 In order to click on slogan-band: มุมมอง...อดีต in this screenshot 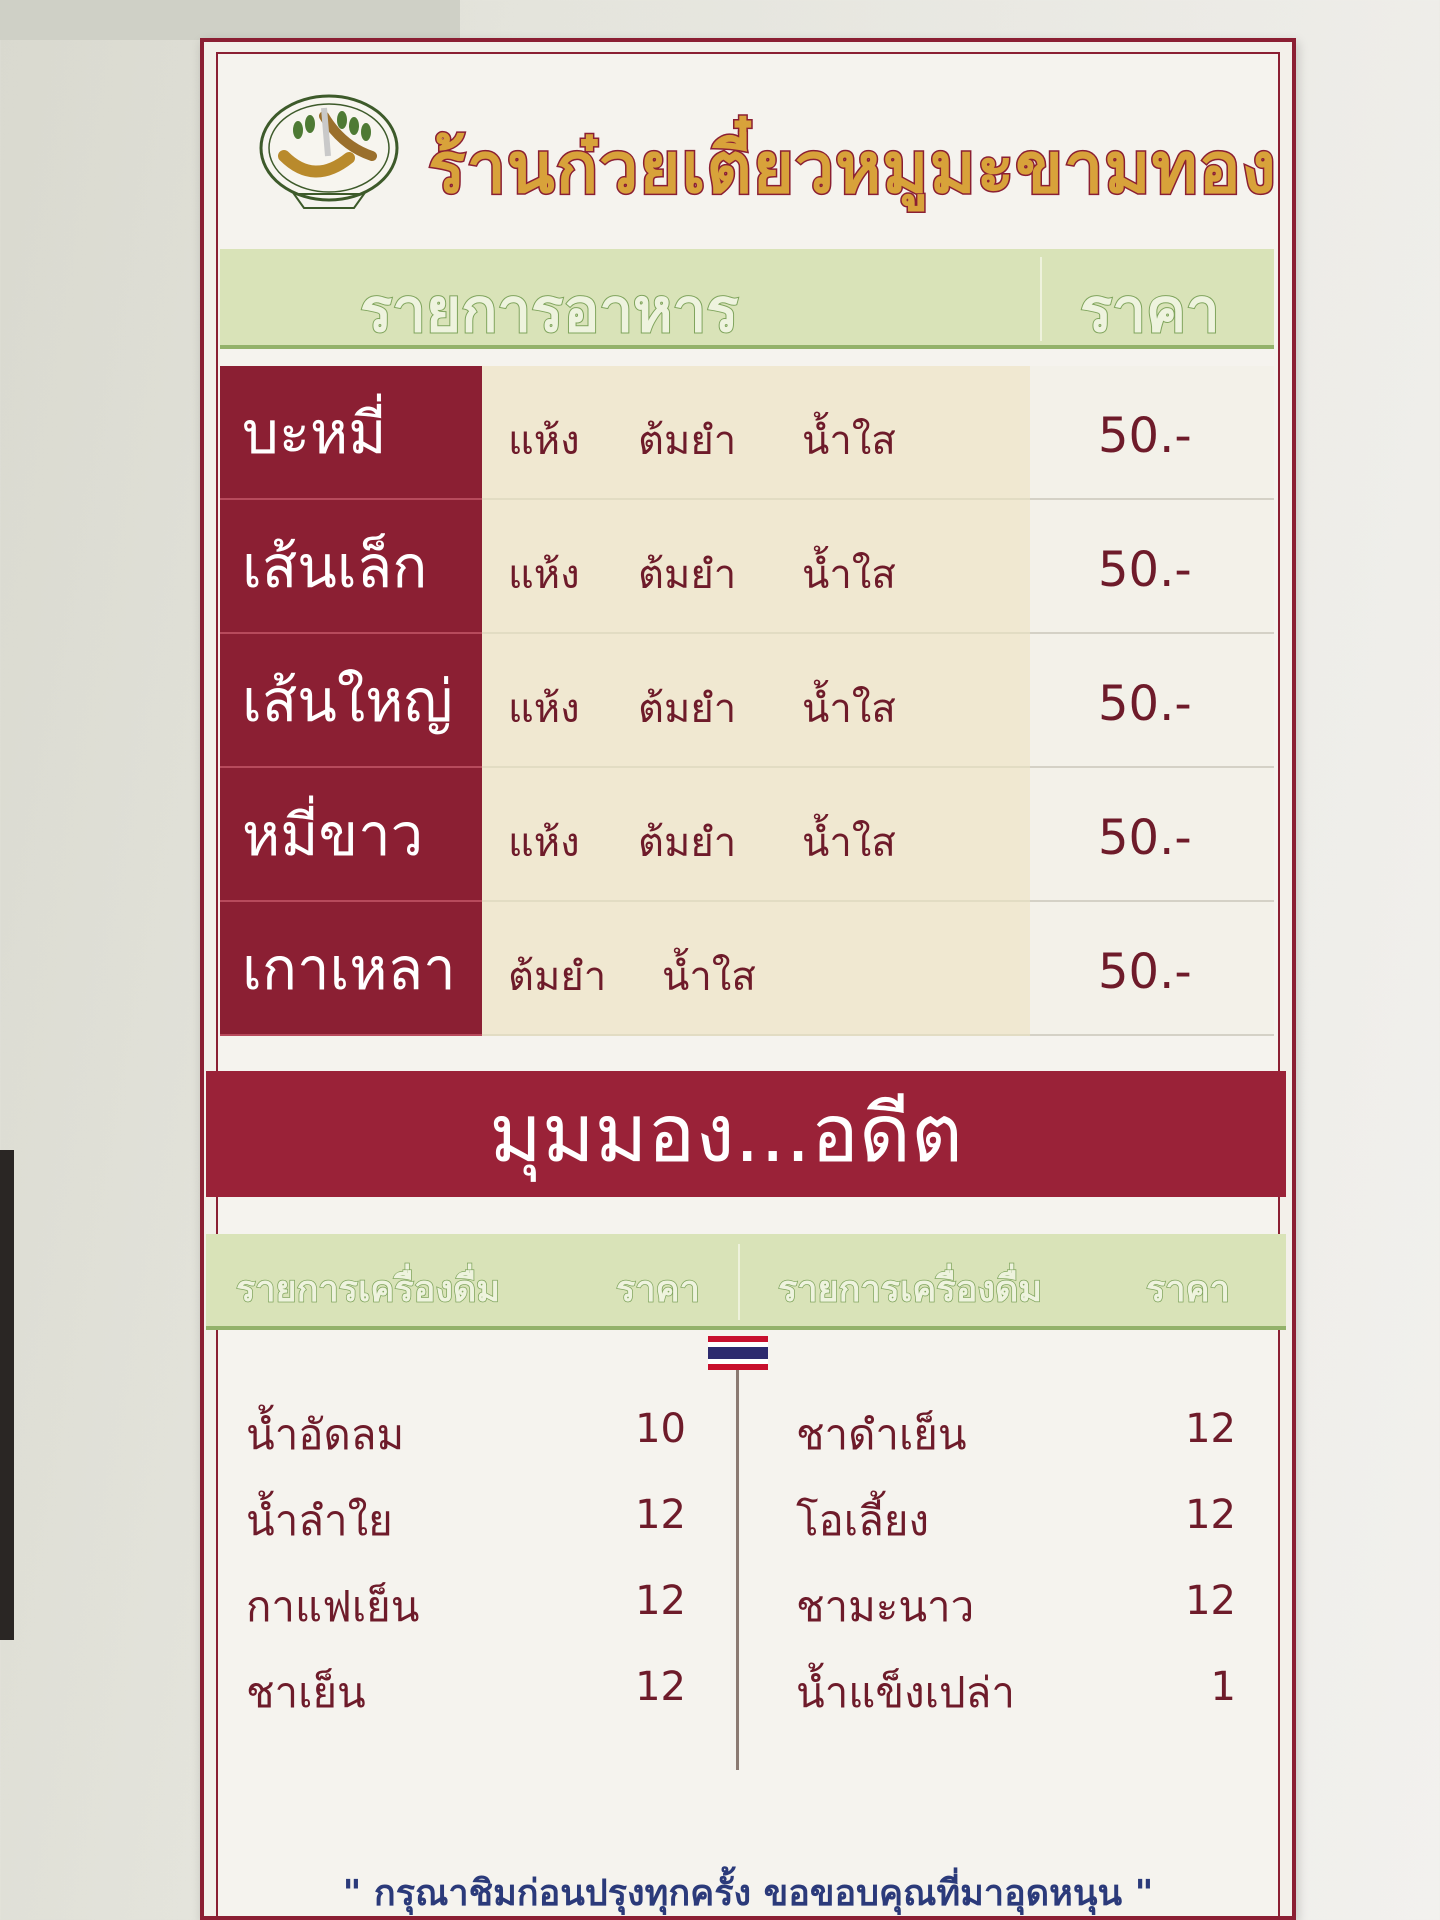, I will do `click(746, 1134)`.